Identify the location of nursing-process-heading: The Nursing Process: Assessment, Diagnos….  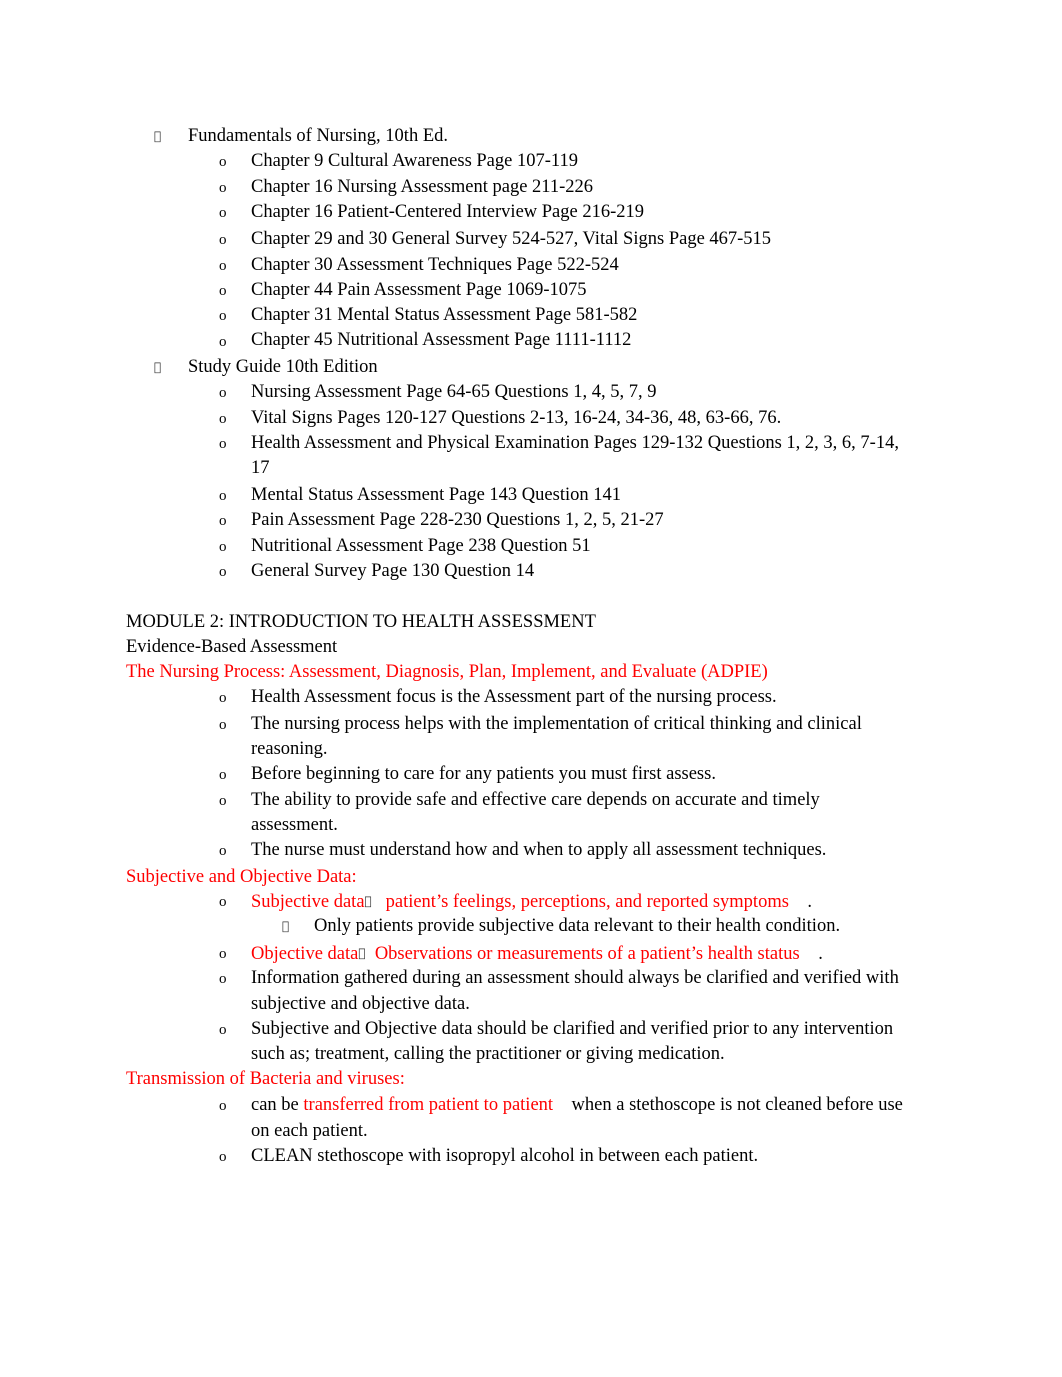
(447, 672).